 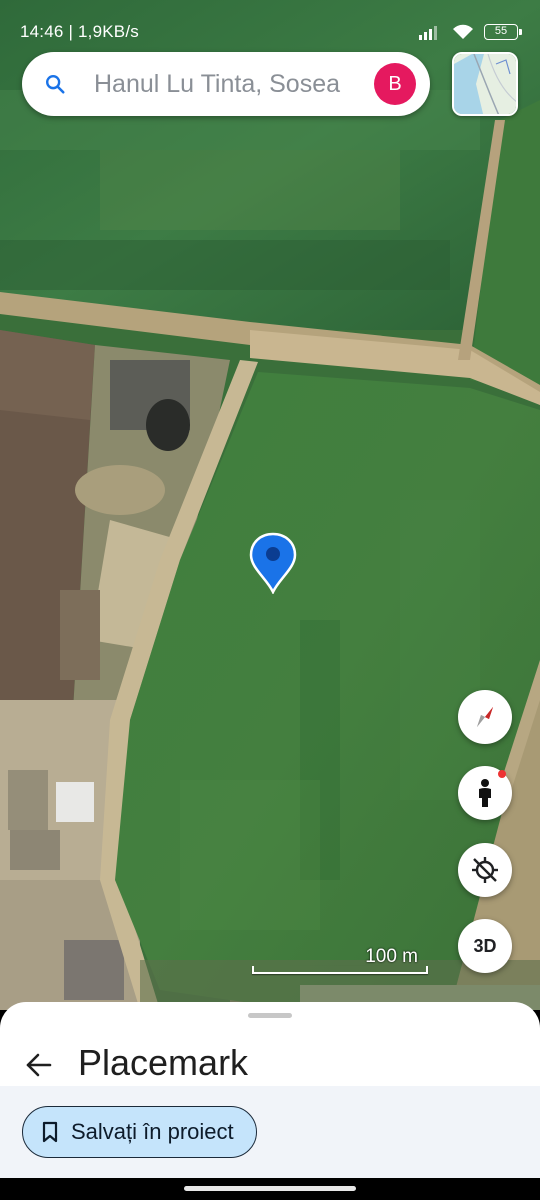 What do you see at coordinates (391, 956) in the screenshot?
I see `scale-label: 100 m` at bounding box center [391, 956].